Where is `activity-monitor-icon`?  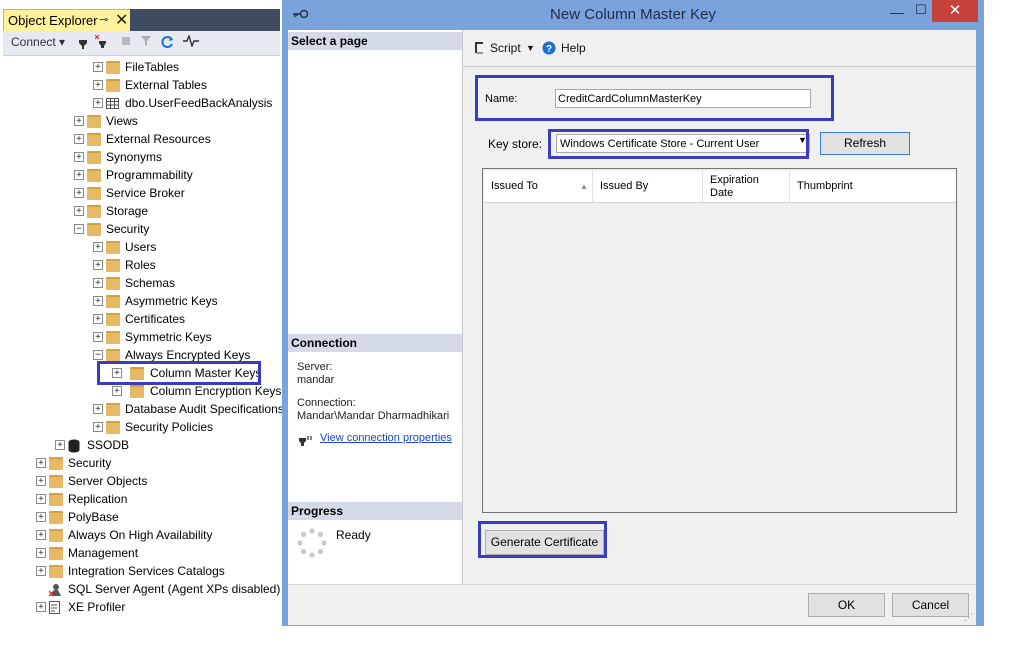 activity-monitor-icon is located at coordinates (191, 41).